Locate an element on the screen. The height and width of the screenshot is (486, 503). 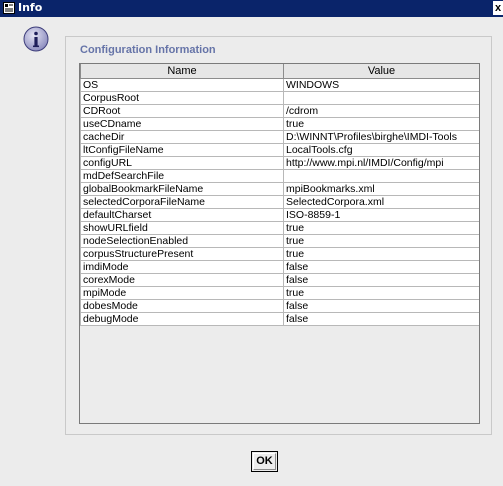
cell-name: debugMode is located at coordinates (182, 319).